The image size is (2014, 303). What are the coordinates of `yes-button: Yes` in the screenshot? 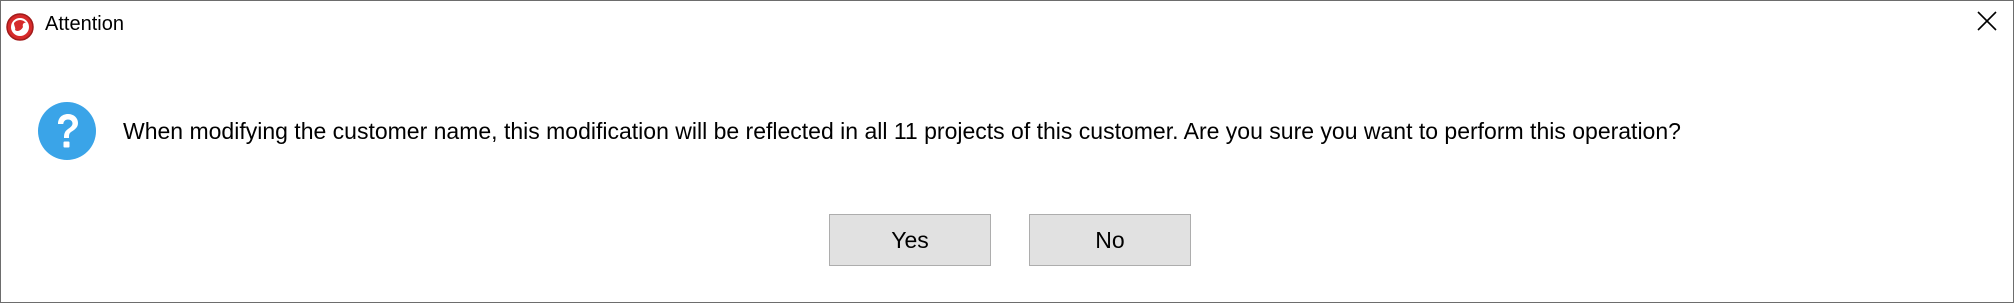 It's located at (910, 240).